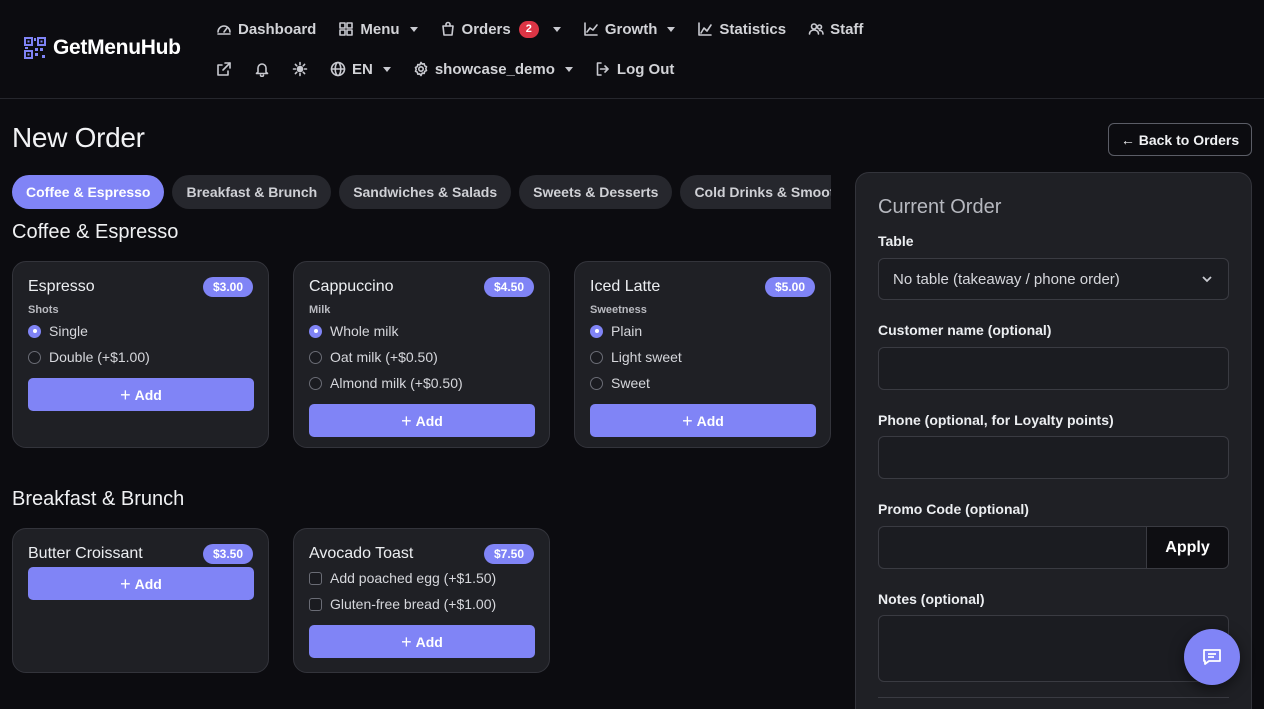  Describe the element at coordinates (378, 29) in the screenshot. I see `nav-menu-dropdown: Menu` at that location.